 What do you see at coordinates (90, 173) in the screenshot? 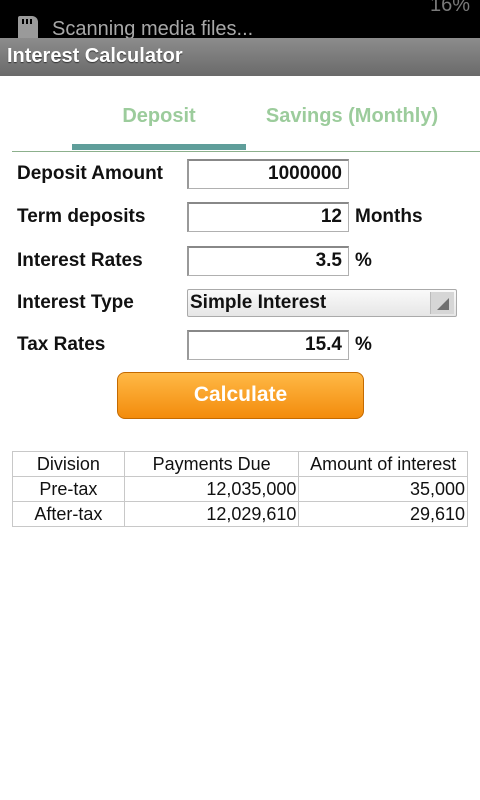
I see `deposit-amount-label: Deposit Amount` at bounding box center [90, 173].